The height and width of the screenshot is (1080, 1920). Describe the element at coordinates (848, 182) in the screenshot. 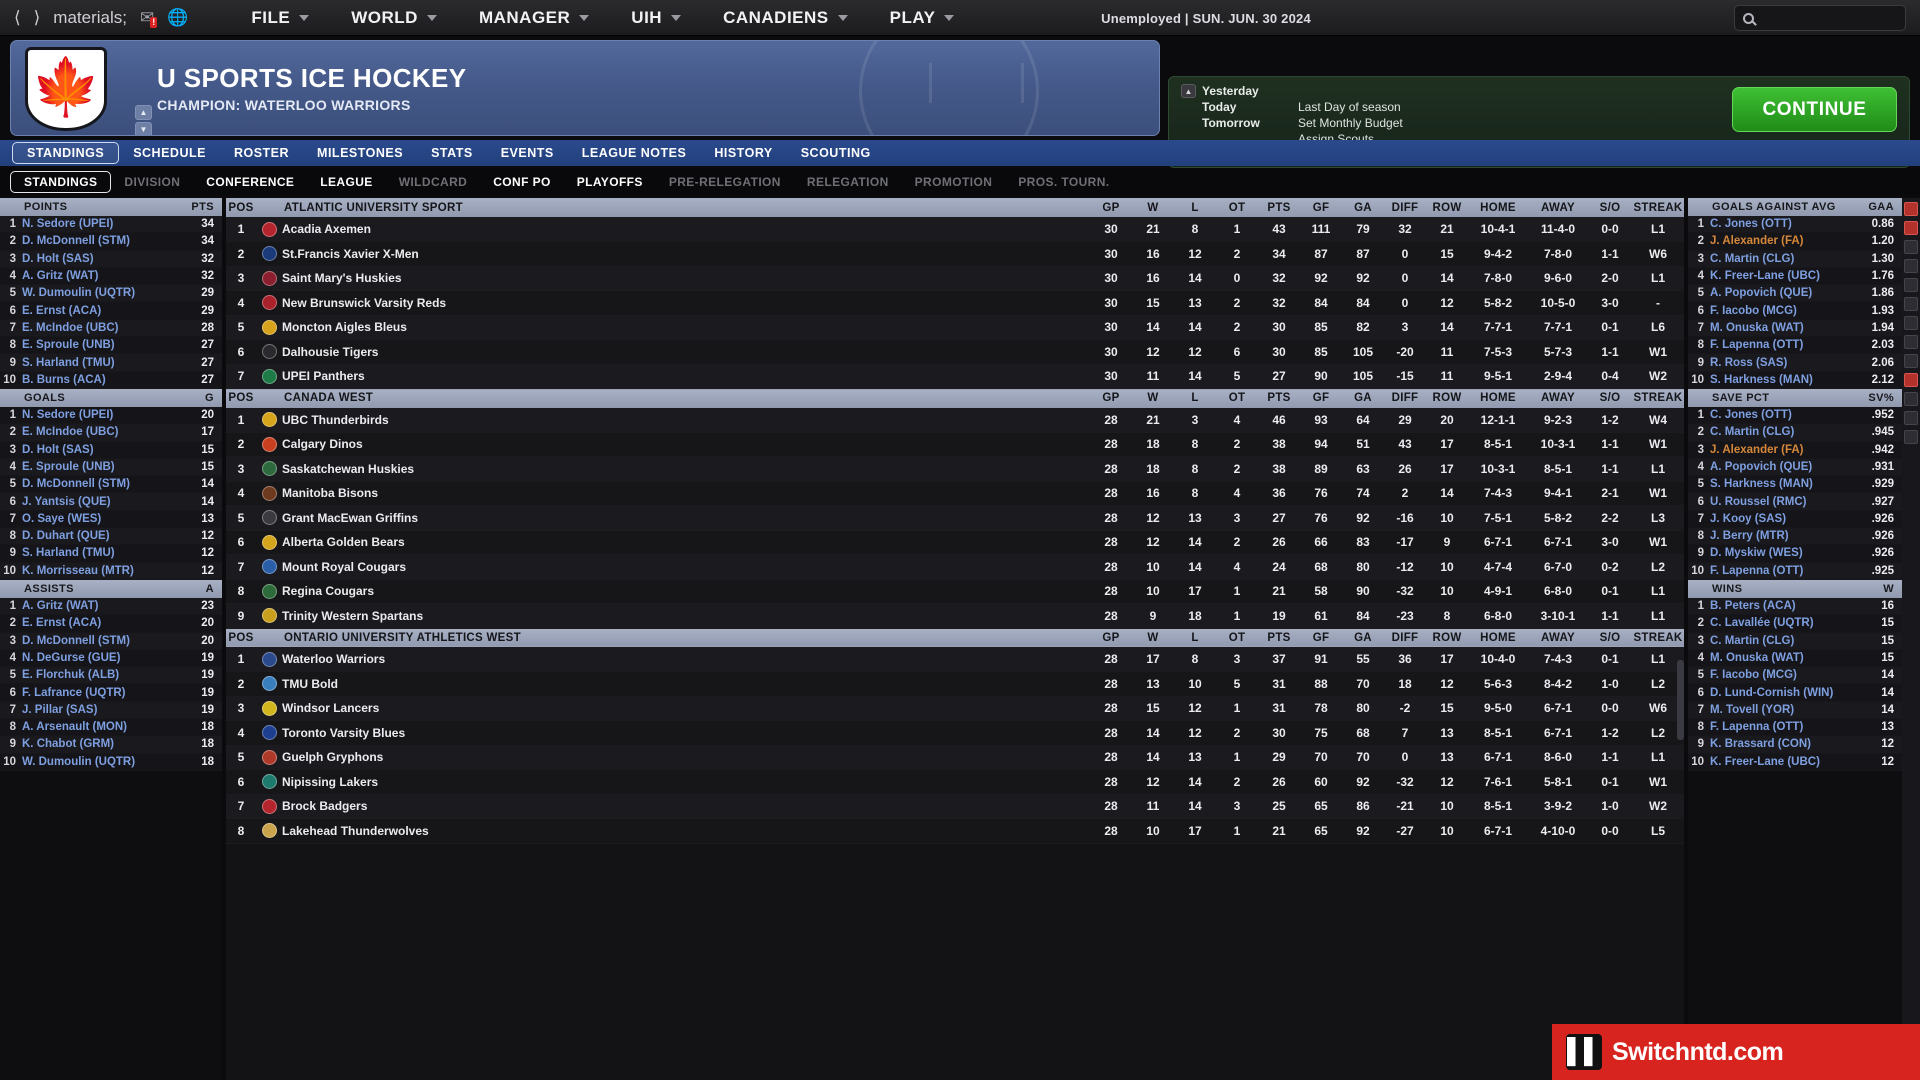

I see `subtab-relegation: RELEGATION` at that location.